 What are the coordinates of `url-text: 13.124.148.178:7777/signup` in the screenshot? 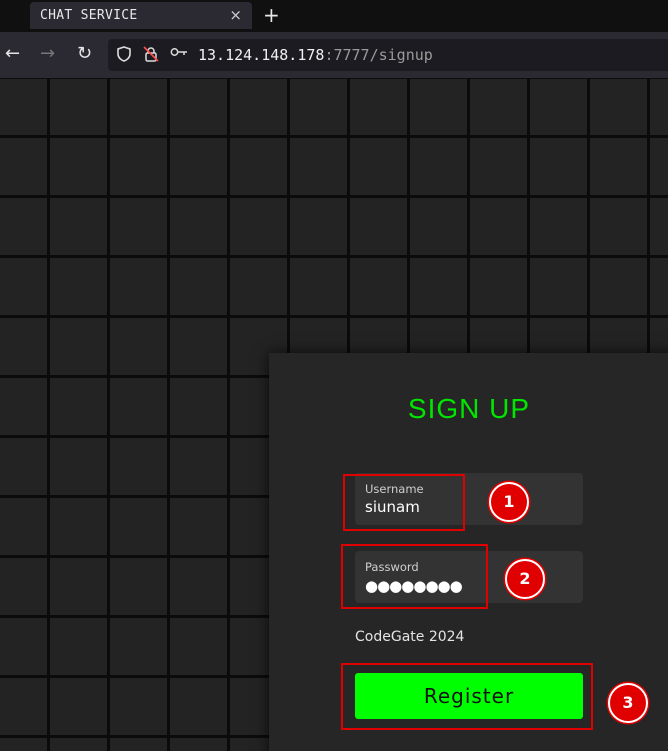 It's located at (315, 55).